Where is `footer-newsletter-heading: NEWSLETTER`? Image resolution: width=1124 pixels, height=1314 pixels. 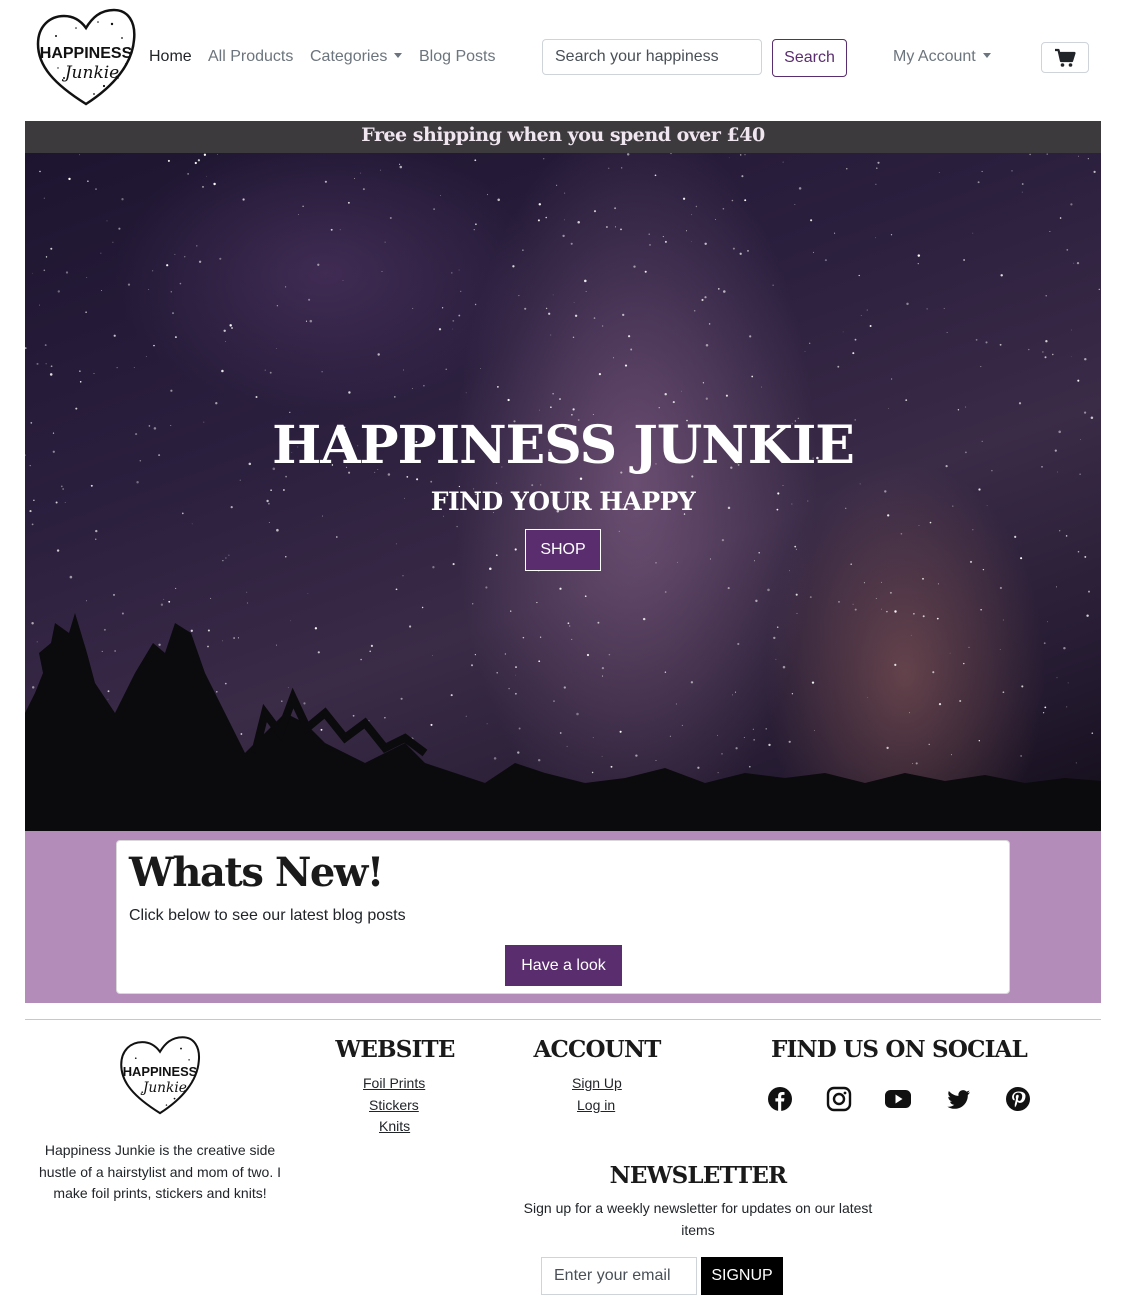
footer-newsletter-heading: NEWSLETTER is located at coordinates (698, 1175).